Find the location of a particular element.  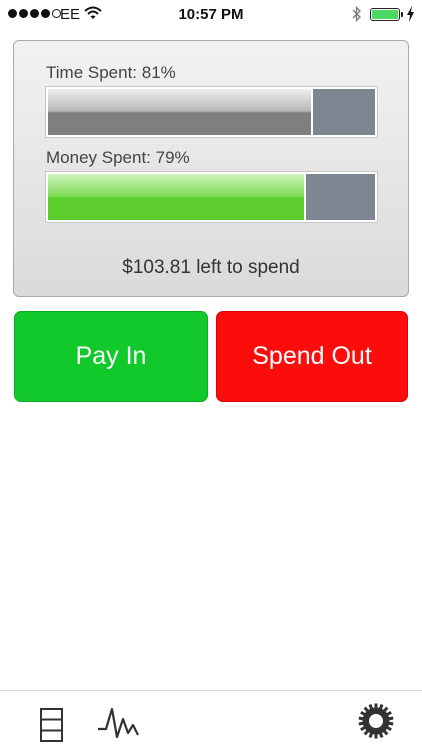

battery-icon is located at coordinates (385, 14).